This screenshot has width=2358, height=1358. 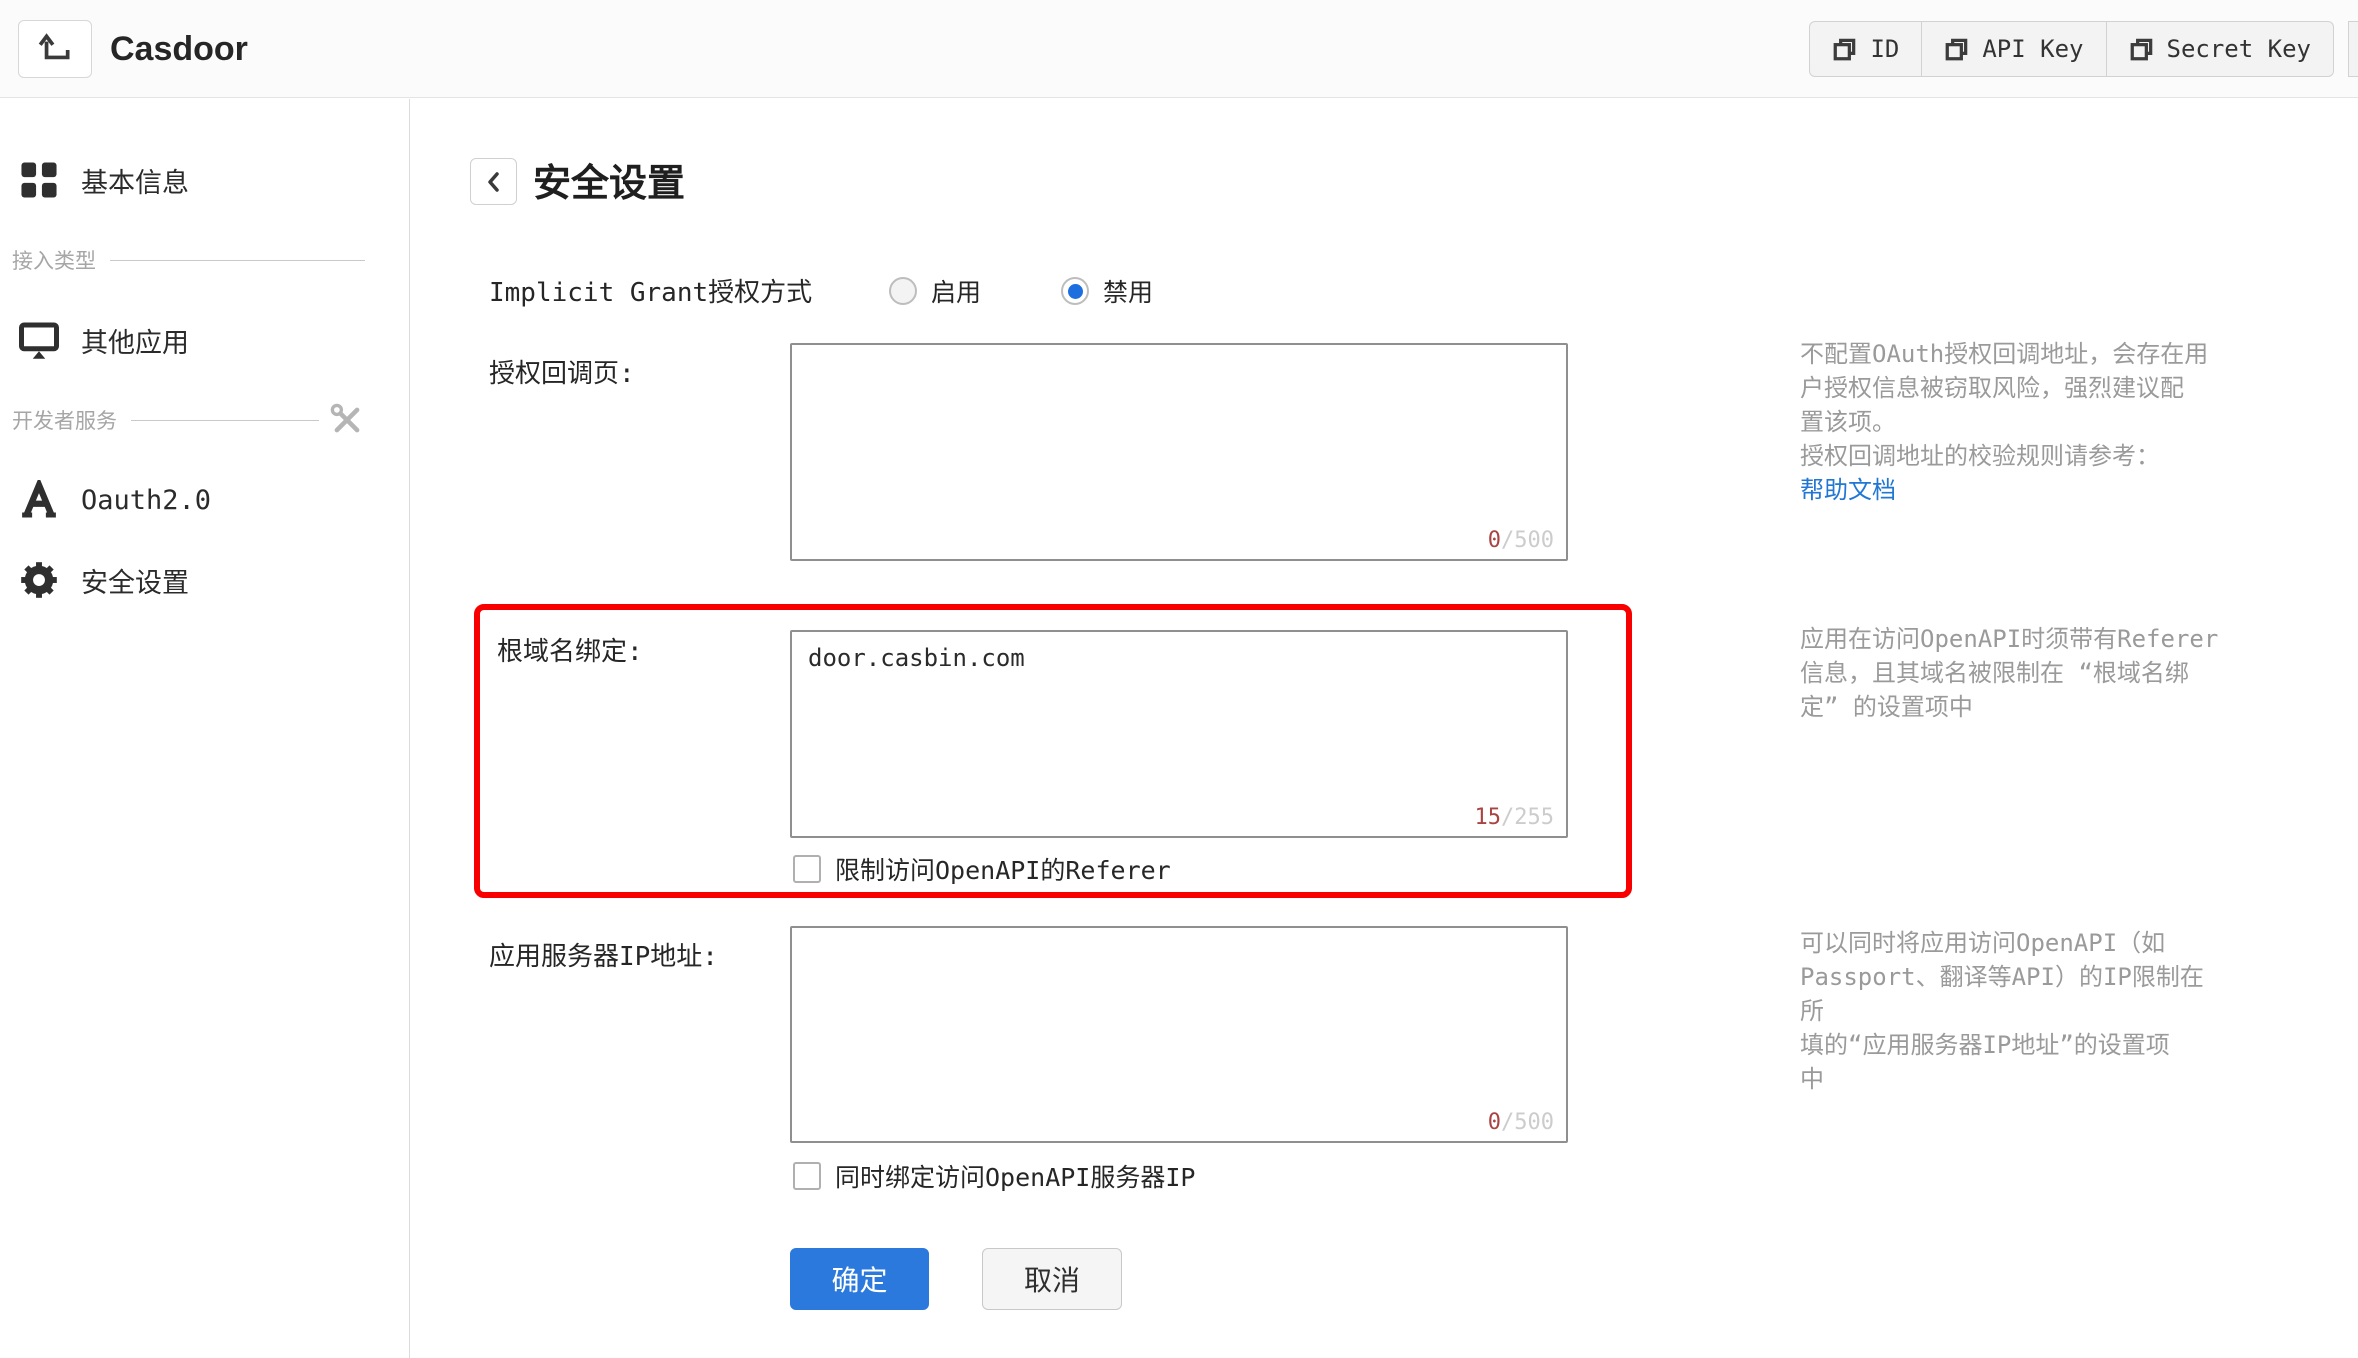 I want to click on referer-restrict-checkbox, so click(x=807, y=869).